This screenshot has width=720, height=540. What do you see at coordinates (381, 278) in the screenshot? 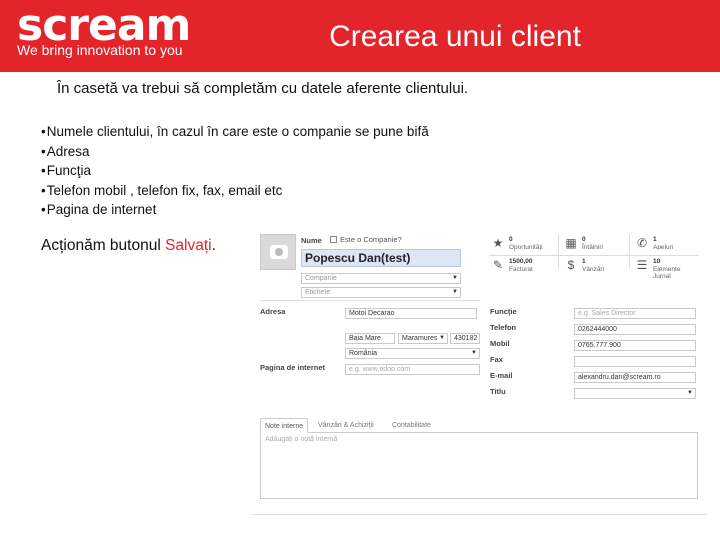
I see `company-select: Companie ▼` at bounding box center [381, 278].